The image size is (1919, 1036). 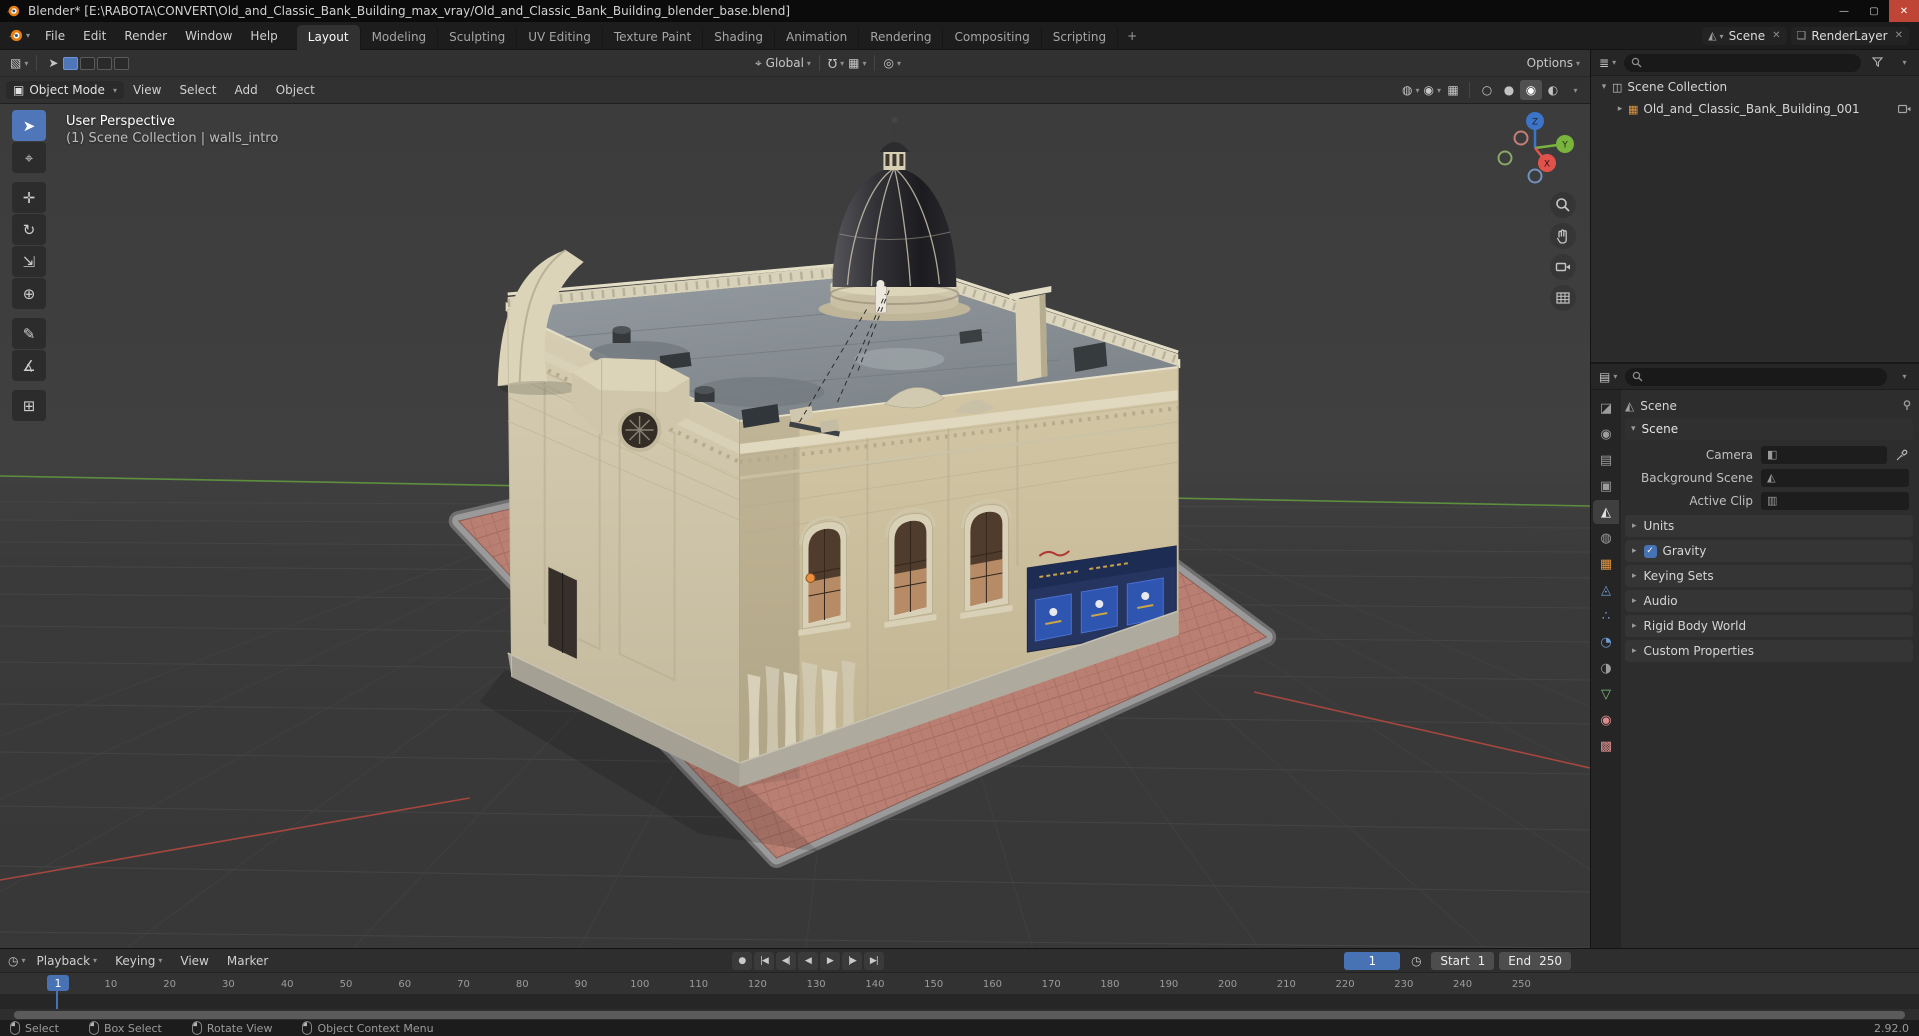 I want to click on transport-button: |◀, so click(x=763, y=960).